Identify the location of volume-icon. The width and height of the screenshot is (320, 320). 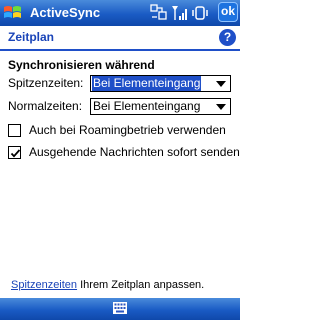
(201, 13).